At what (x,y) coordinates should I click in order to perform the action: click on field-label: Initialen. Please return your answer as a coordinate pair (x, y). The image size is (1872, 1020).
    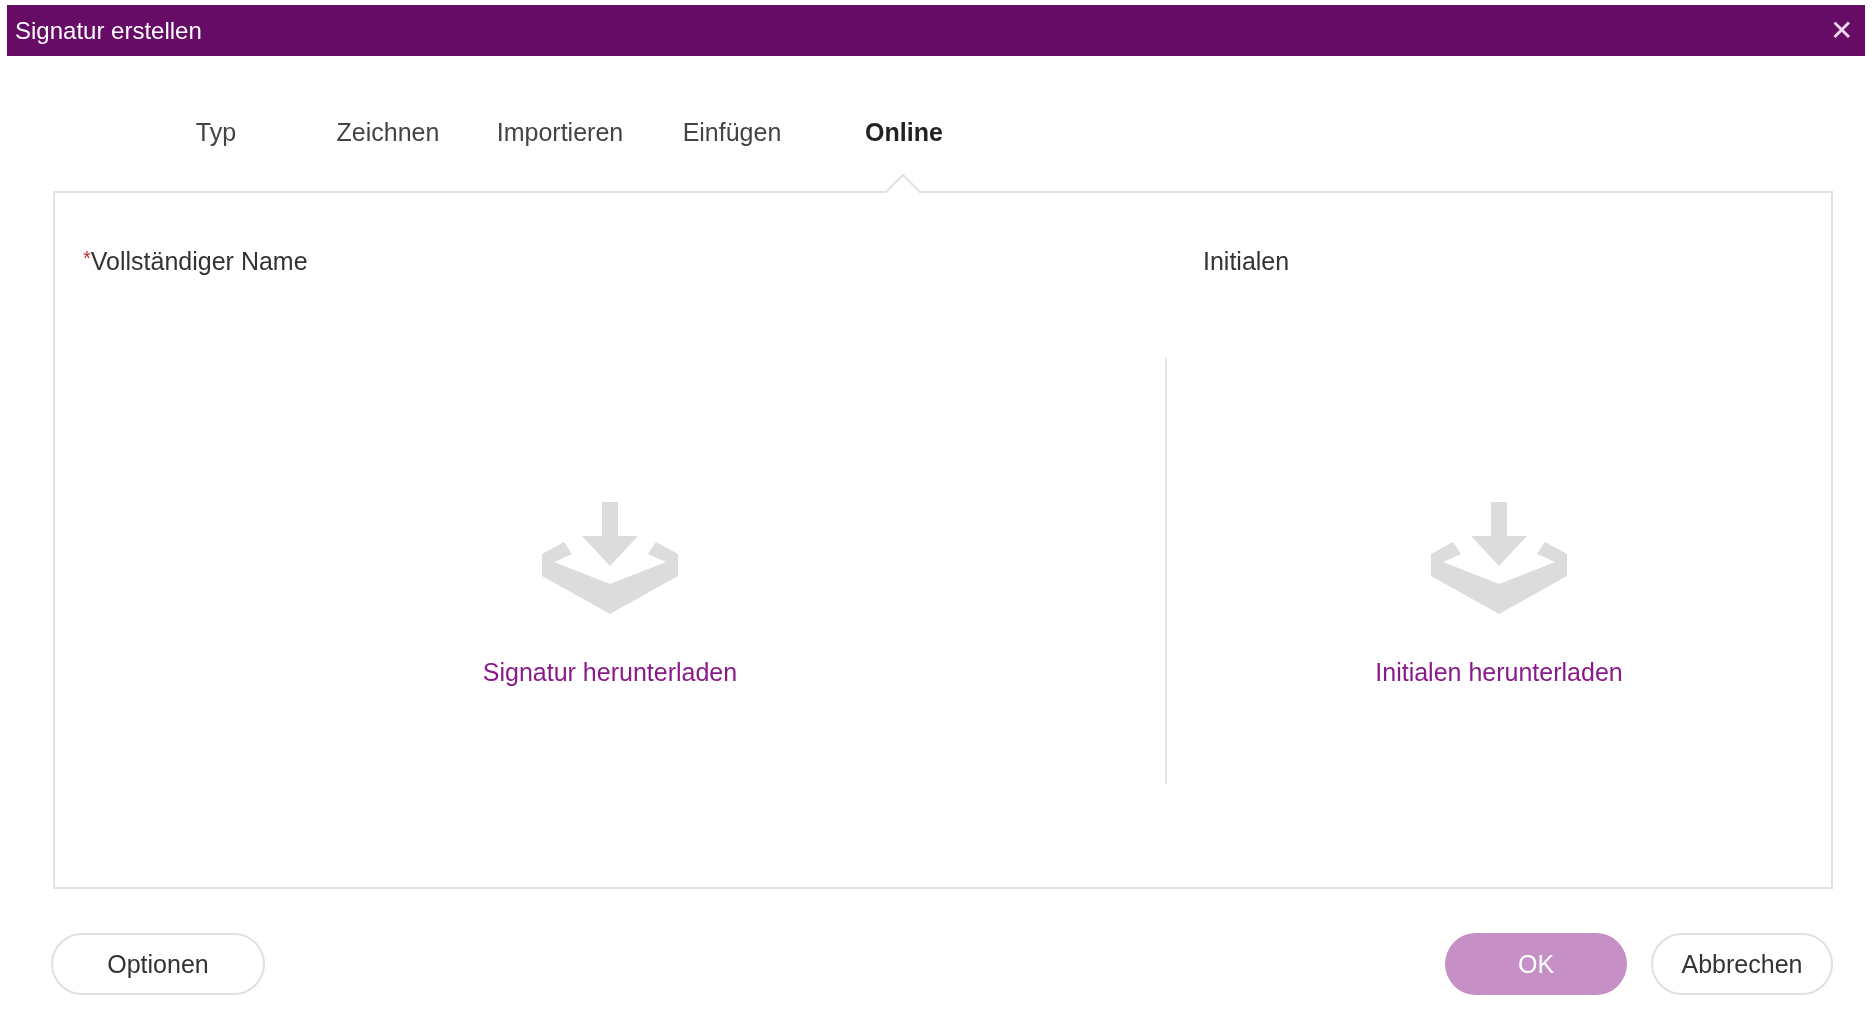
    Looking at the image, I should click on (1246, 261).